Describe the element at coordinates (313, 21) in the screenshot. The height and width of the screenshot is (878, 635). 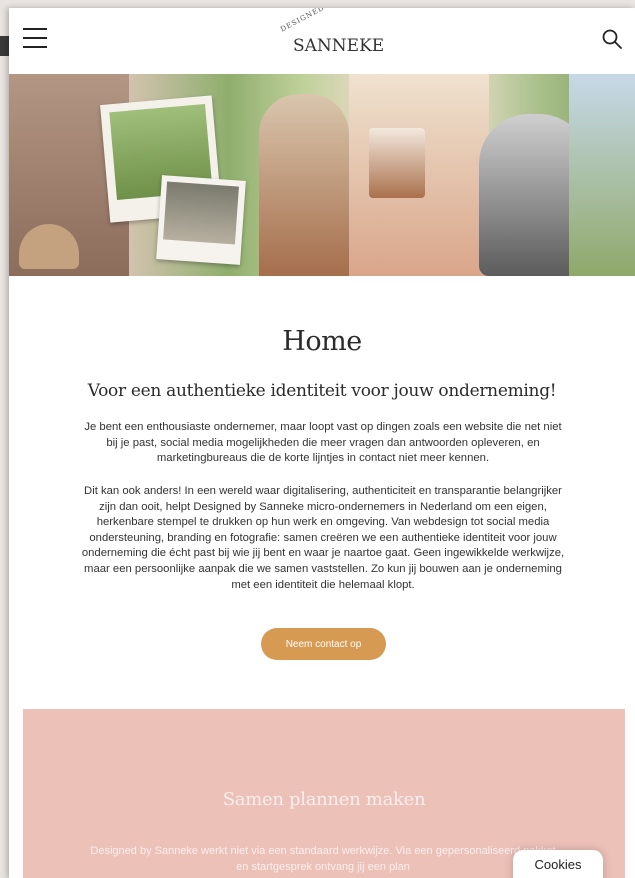
I see `logo-tagline: DESIGNED • BY` at that location.